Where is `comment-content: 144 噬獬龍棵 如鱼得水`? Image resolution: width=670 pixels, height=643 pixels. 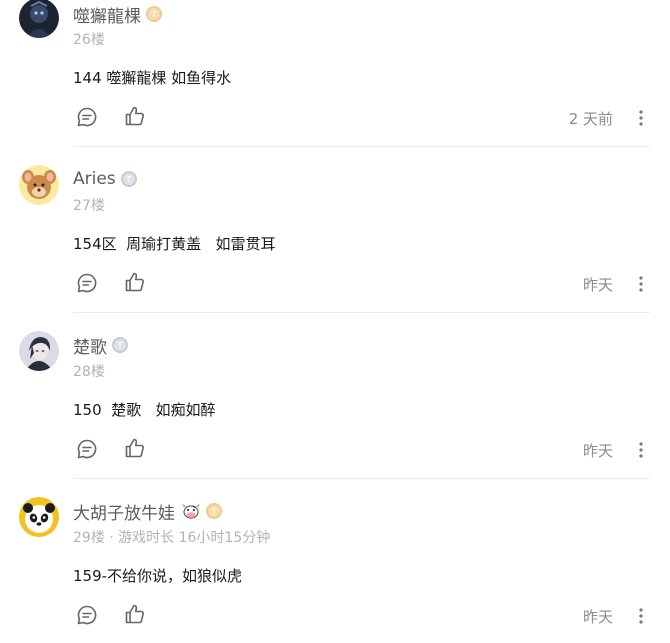
comment-content: 144 噬獬龍棵 如鱼得水 is located at coordinates (152, 78).